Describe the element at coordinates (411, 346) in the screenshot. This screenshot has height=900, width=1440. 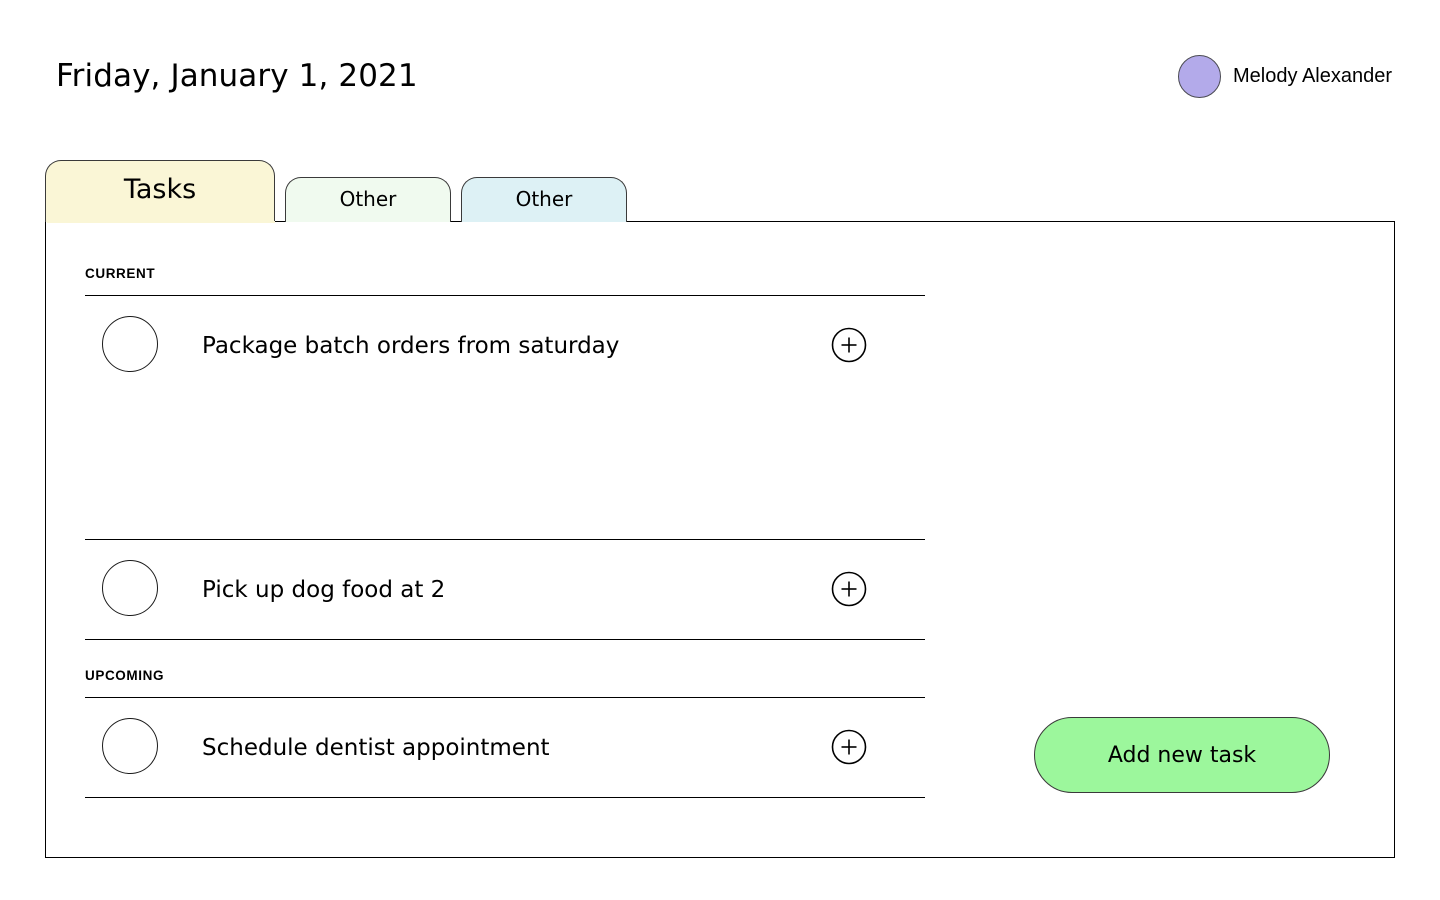
I see `task-title: Package batch orders from saturday` at that location.